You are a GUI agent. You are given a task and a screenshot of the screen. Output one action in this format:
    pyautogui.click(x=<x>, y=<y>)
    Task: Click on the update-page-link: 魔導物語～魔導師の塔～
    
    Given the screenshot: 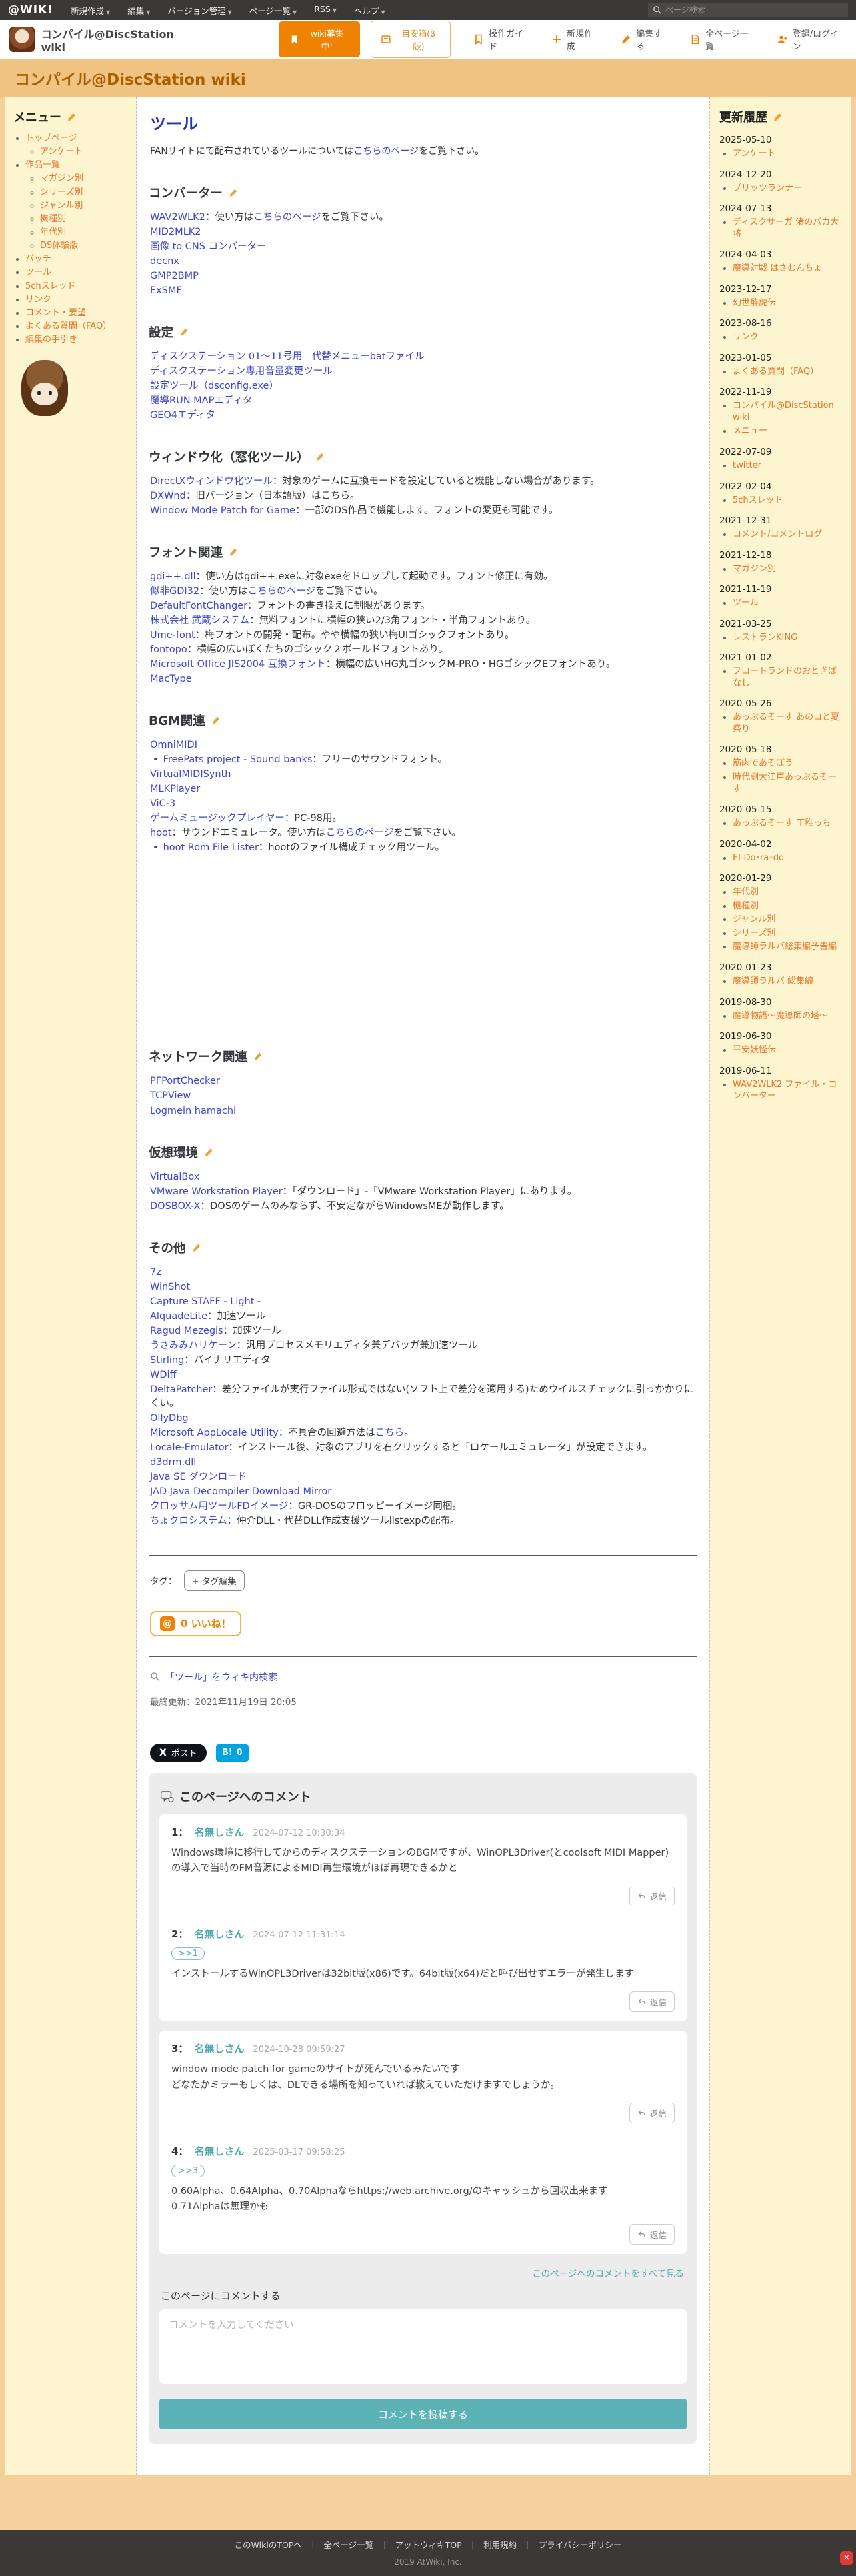 What is the action you would take?
    pyautogui.click(x=780, y=1016)
    